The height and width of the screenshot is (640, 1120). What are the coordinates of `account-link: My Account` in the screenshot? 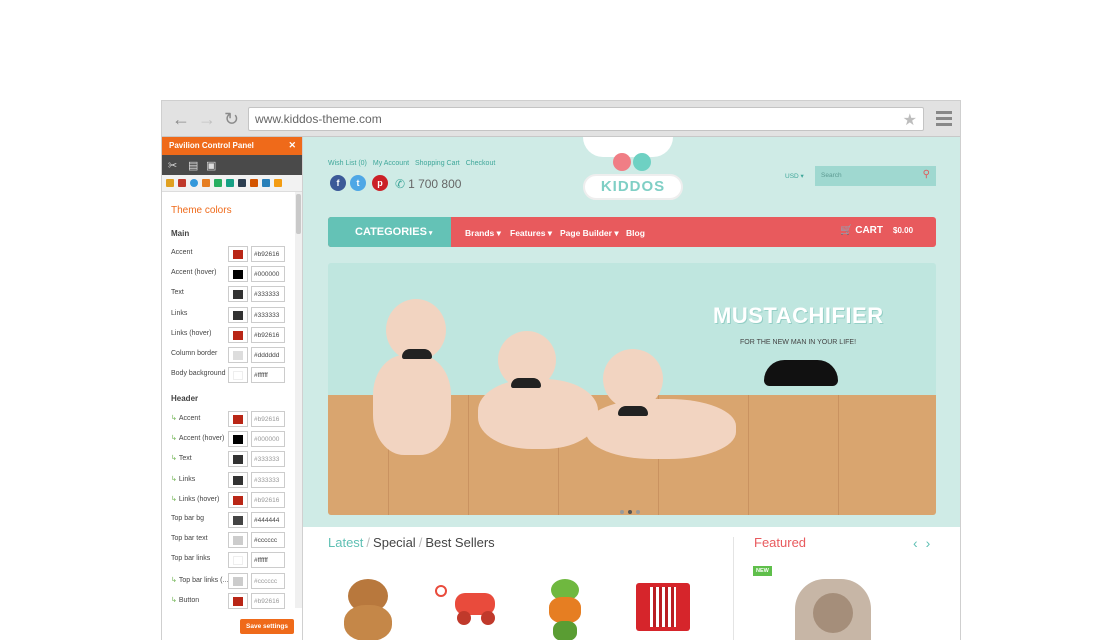 It's located at (391, 163).